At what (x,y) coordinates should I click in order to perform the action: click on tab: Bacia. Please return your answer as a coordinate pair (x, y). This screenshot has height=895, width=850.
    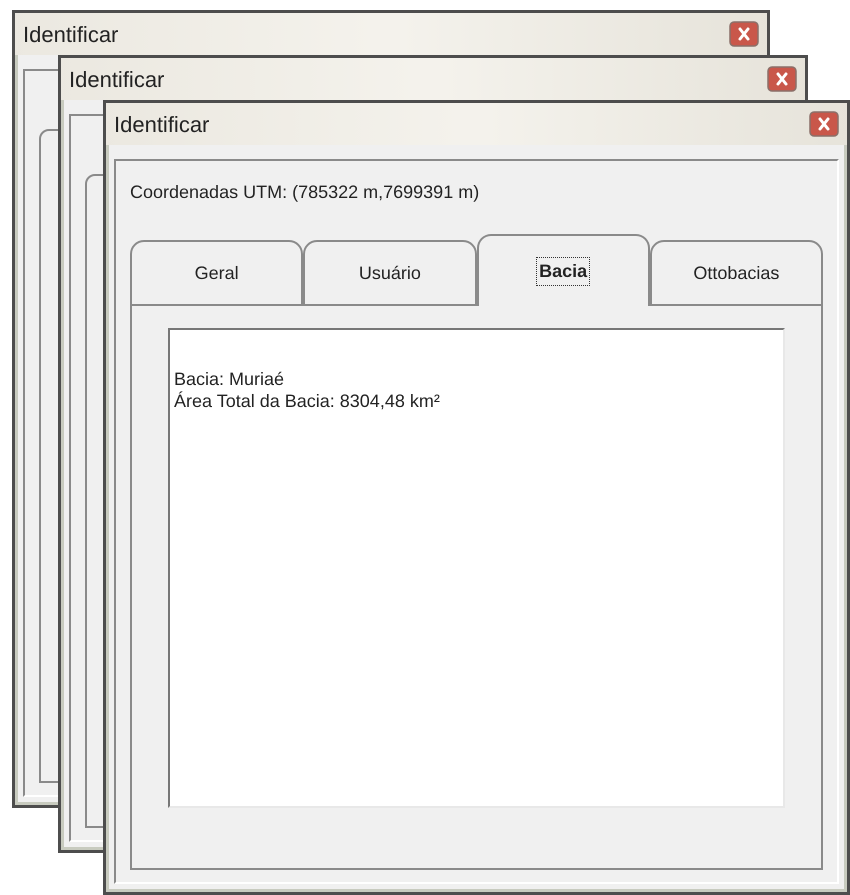
    Looking at the image, I should click on (563, 270).